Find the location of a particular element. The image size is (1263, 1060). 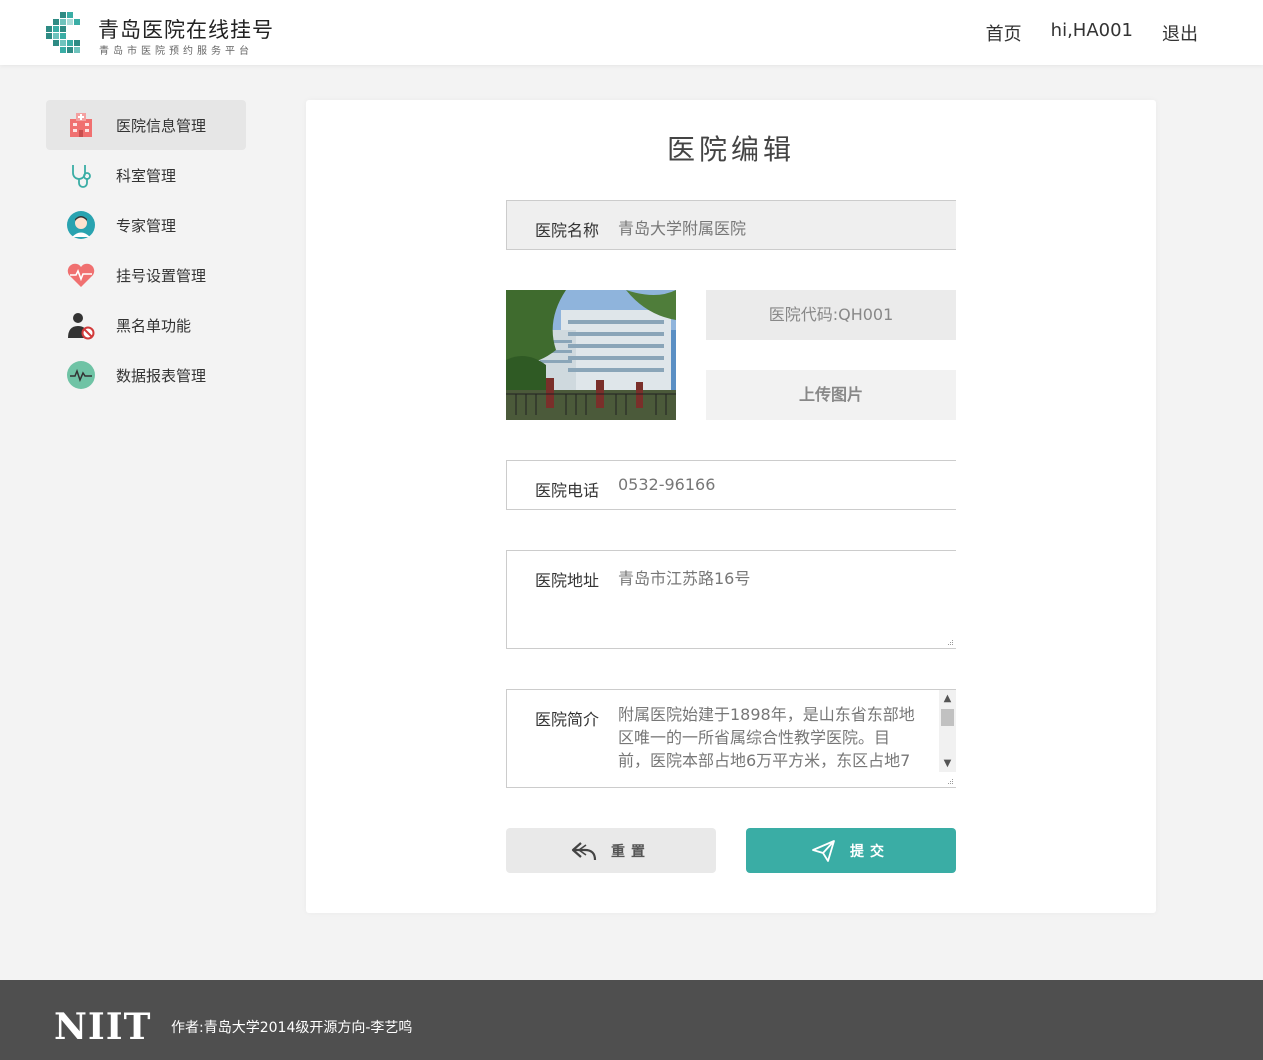

nav-logout-link: 退出 is located at coordinates (1180, 33).